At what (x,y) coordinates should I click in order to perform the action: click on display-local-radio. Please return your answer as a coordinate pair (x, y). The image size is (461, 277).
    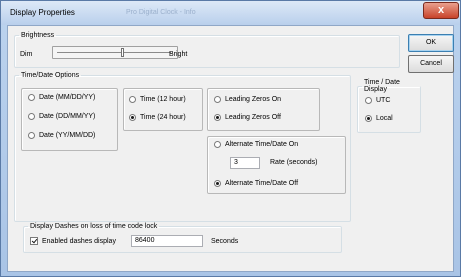
    Looking at the image, I should click on (368, 118).